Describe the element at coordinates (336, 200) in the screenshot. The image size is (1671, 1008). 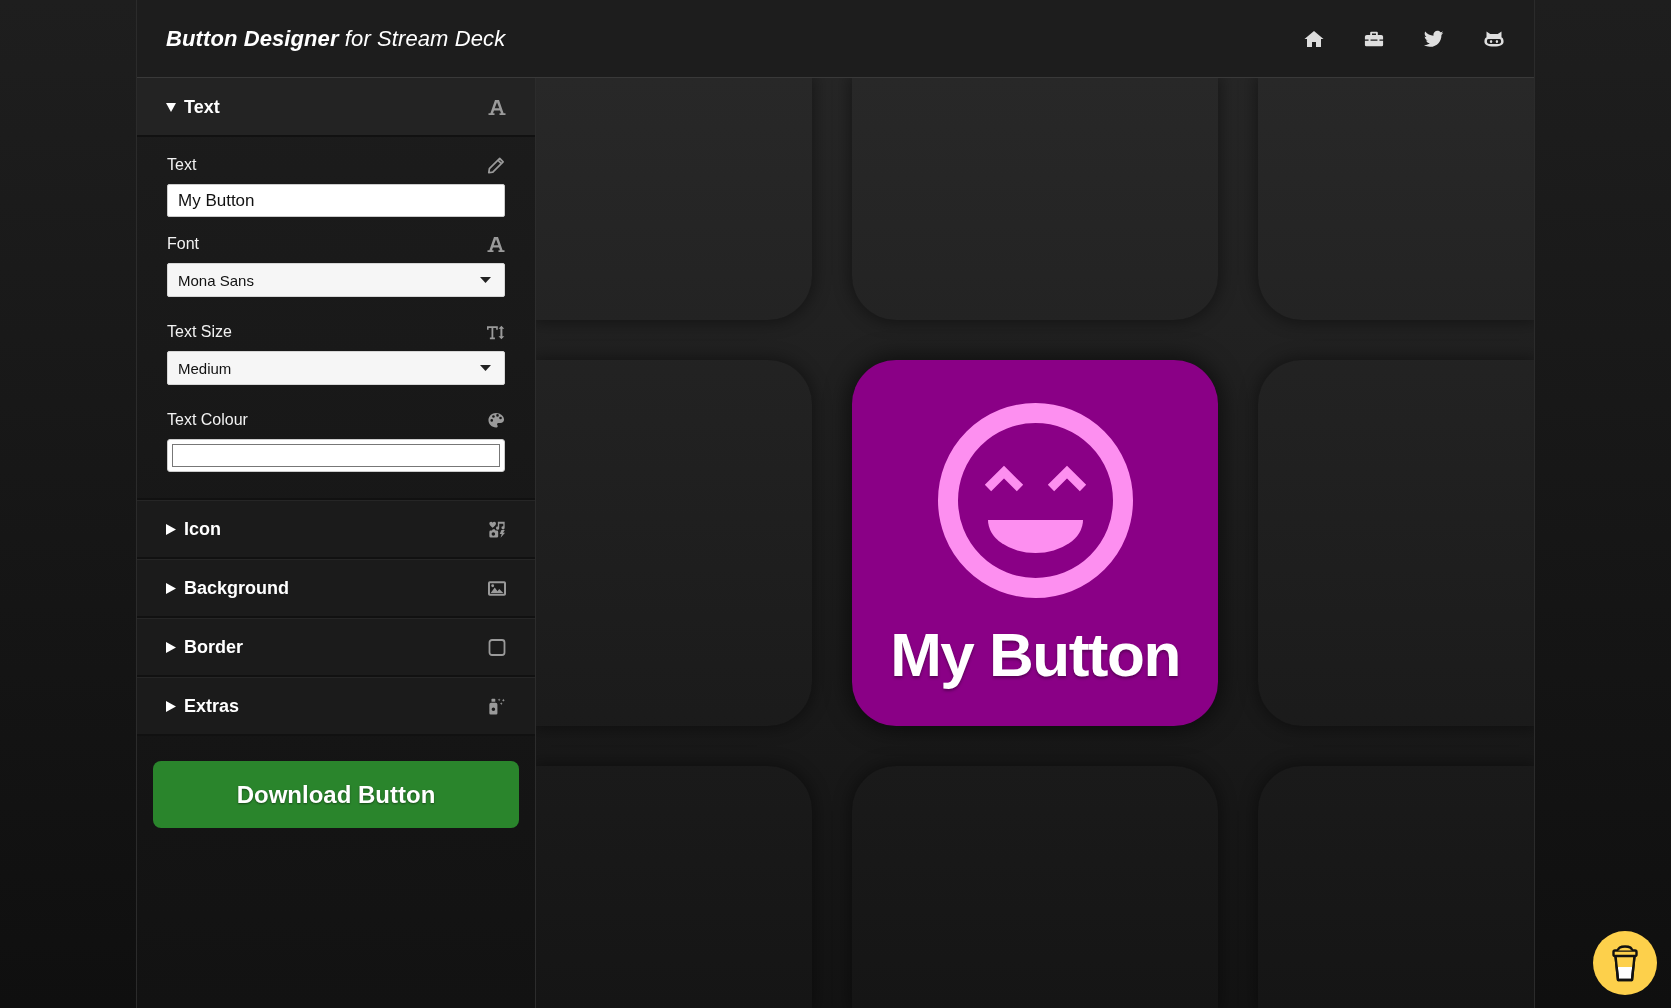
I see `text-input: My Button` at that location.